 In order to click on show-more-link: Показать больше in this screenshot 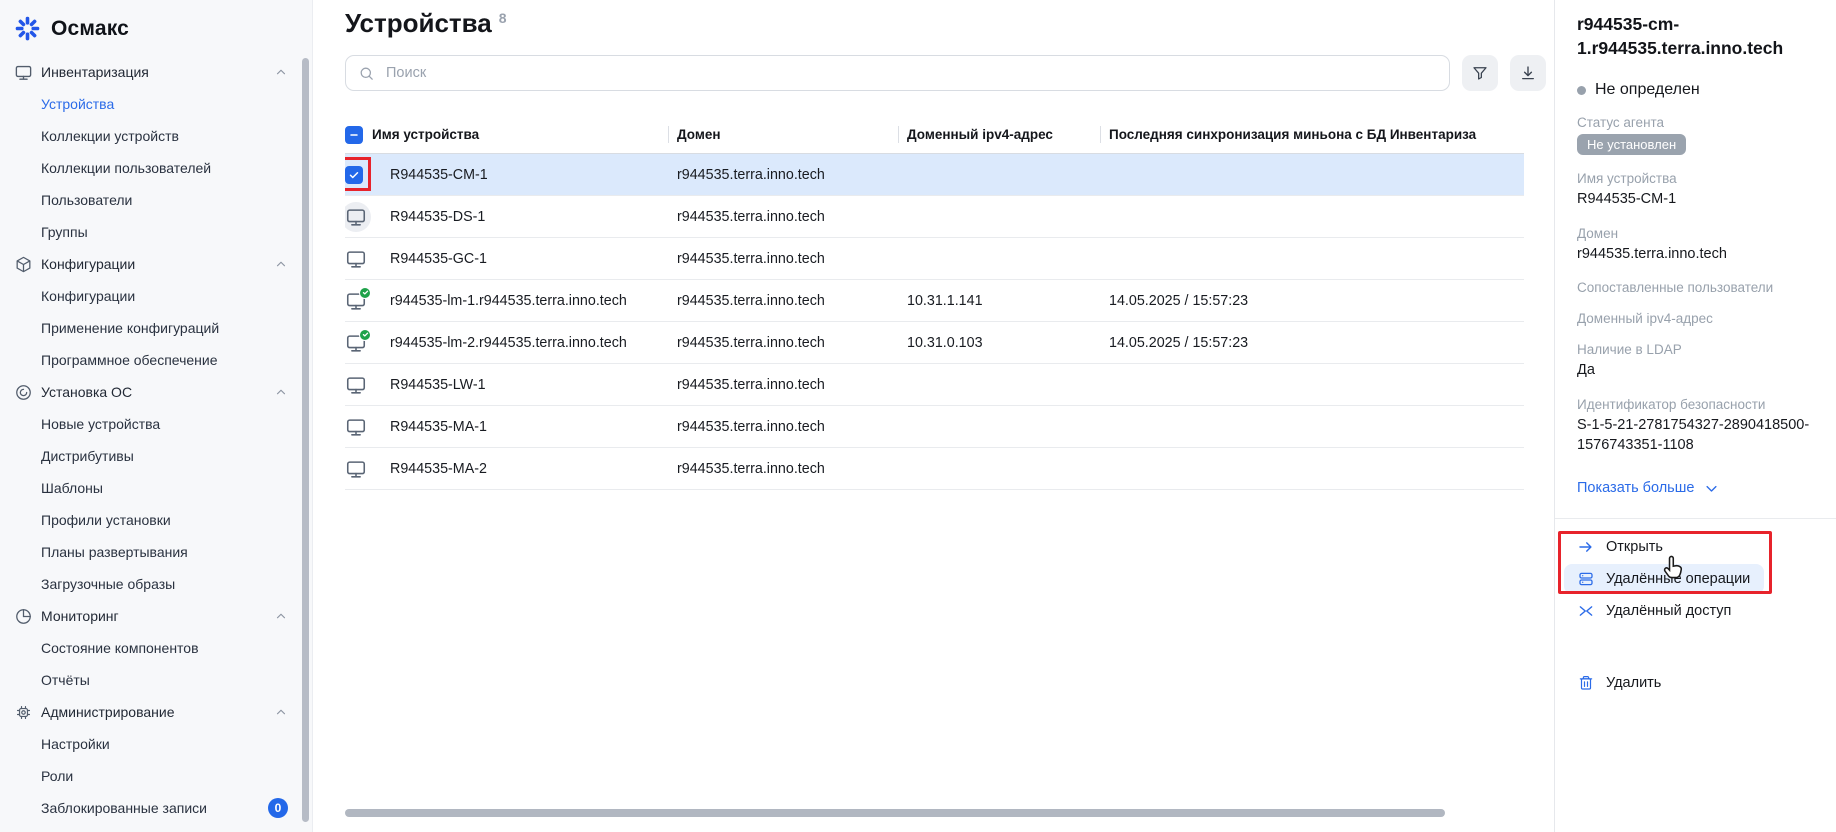, I will do `click(1696, 488)`.